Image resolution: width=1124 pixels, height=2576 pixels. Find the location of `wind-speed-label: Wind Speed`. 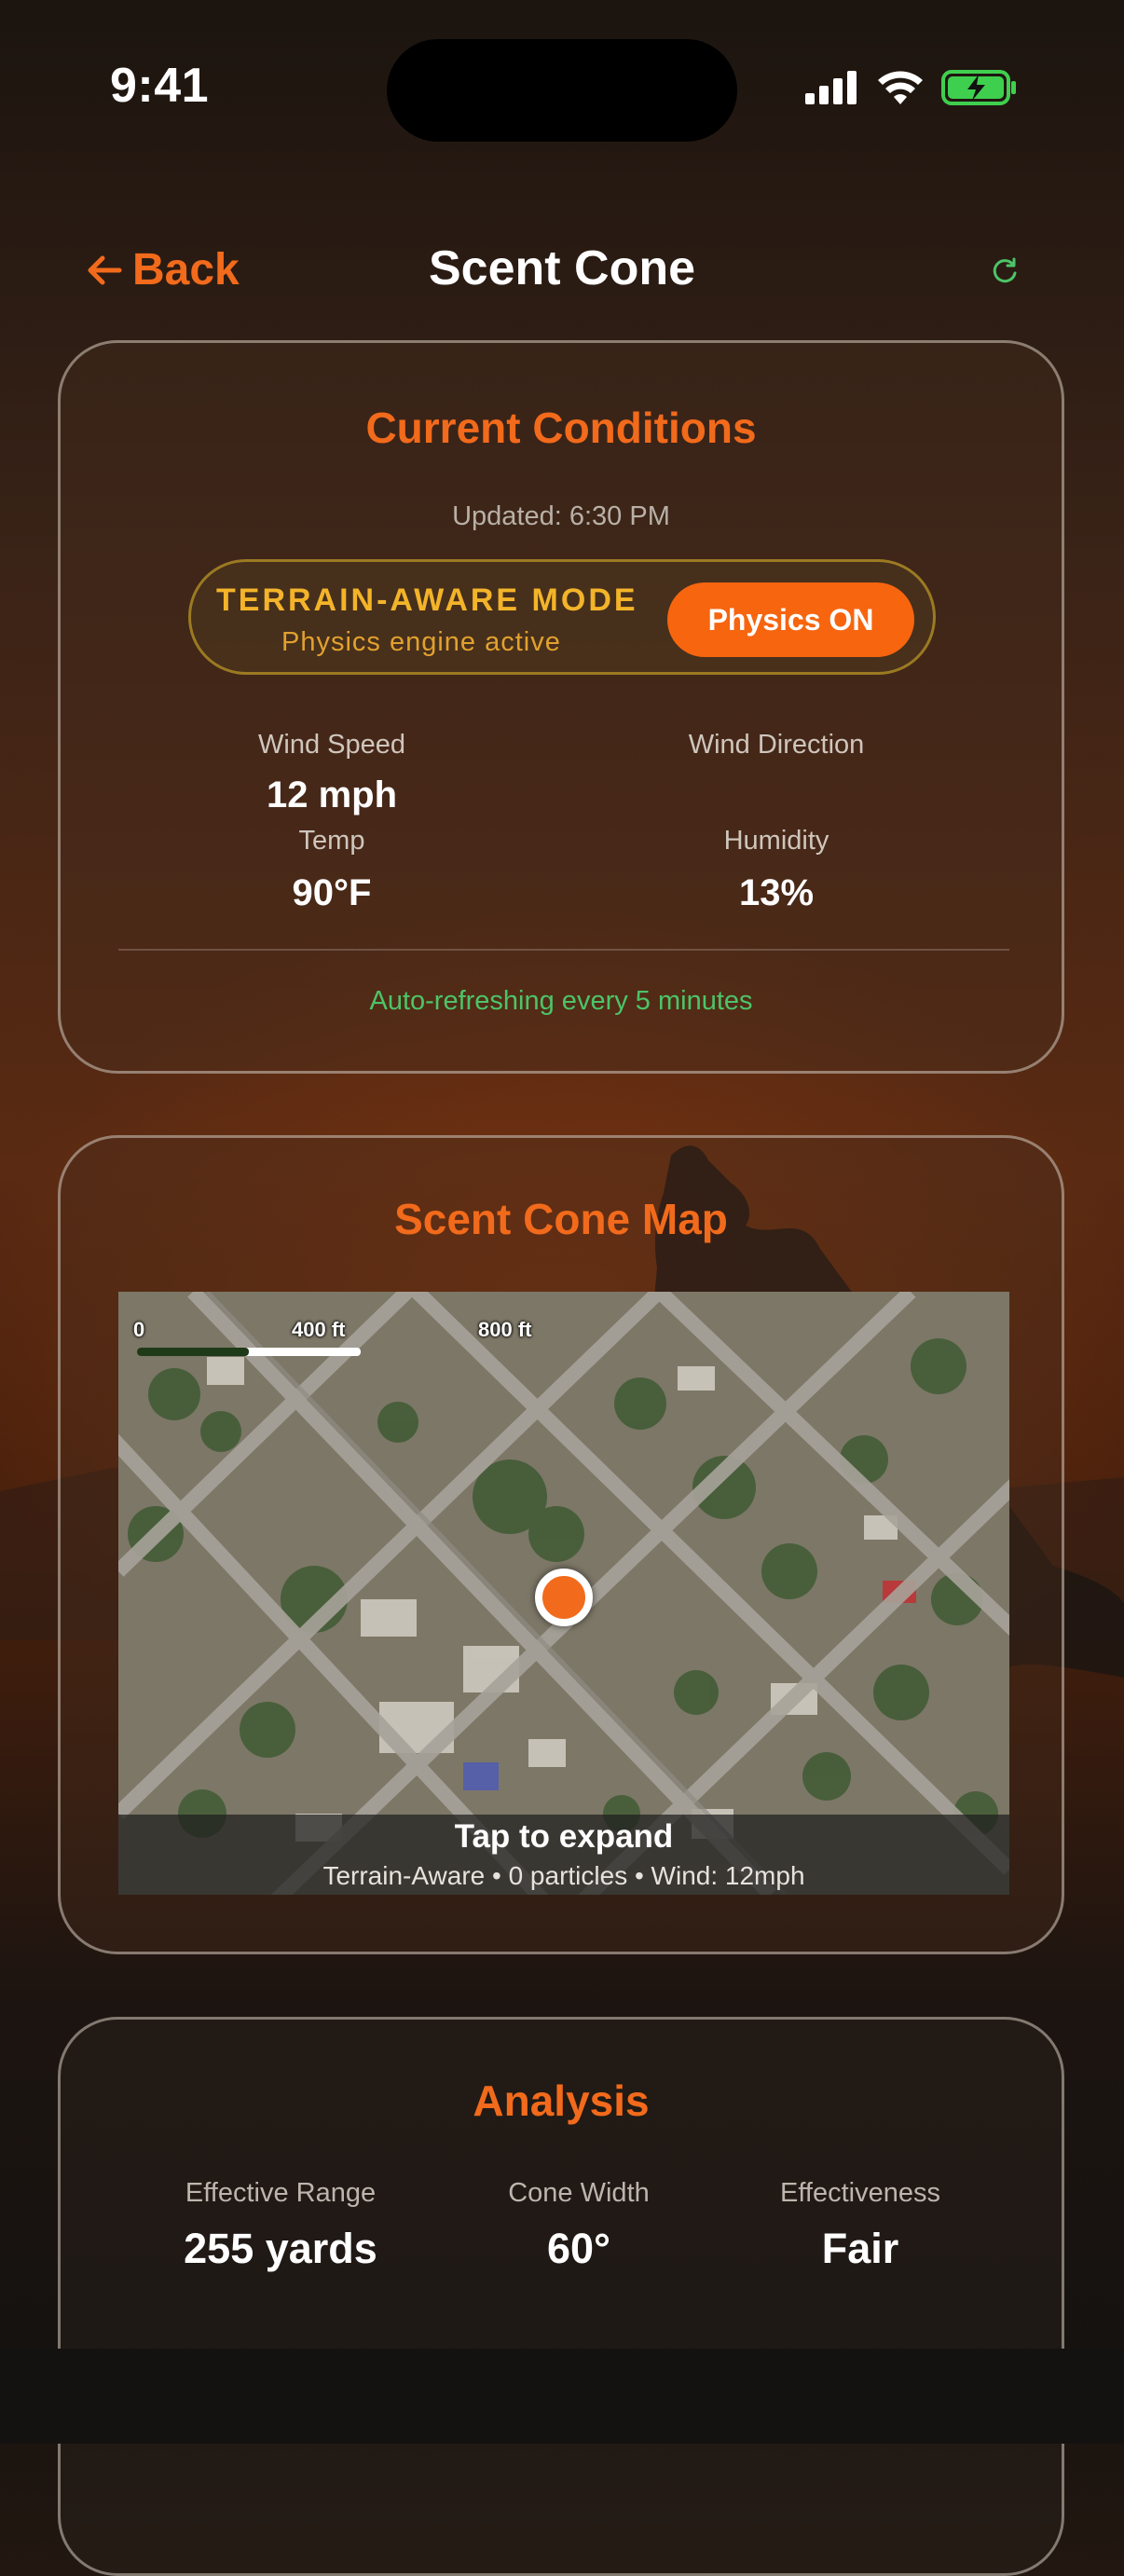

wind-speed-label: Wind Speed is located at coordinates (331, 745).